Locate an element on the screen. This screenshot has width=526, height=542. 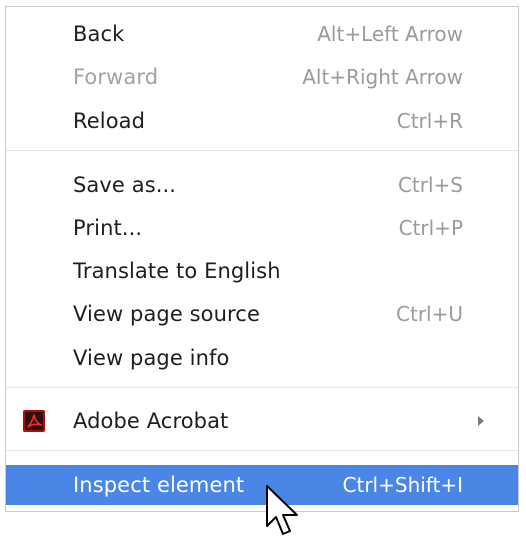
menu-item-shortcut: Ctrl+U is located at coordinates (429, 314).